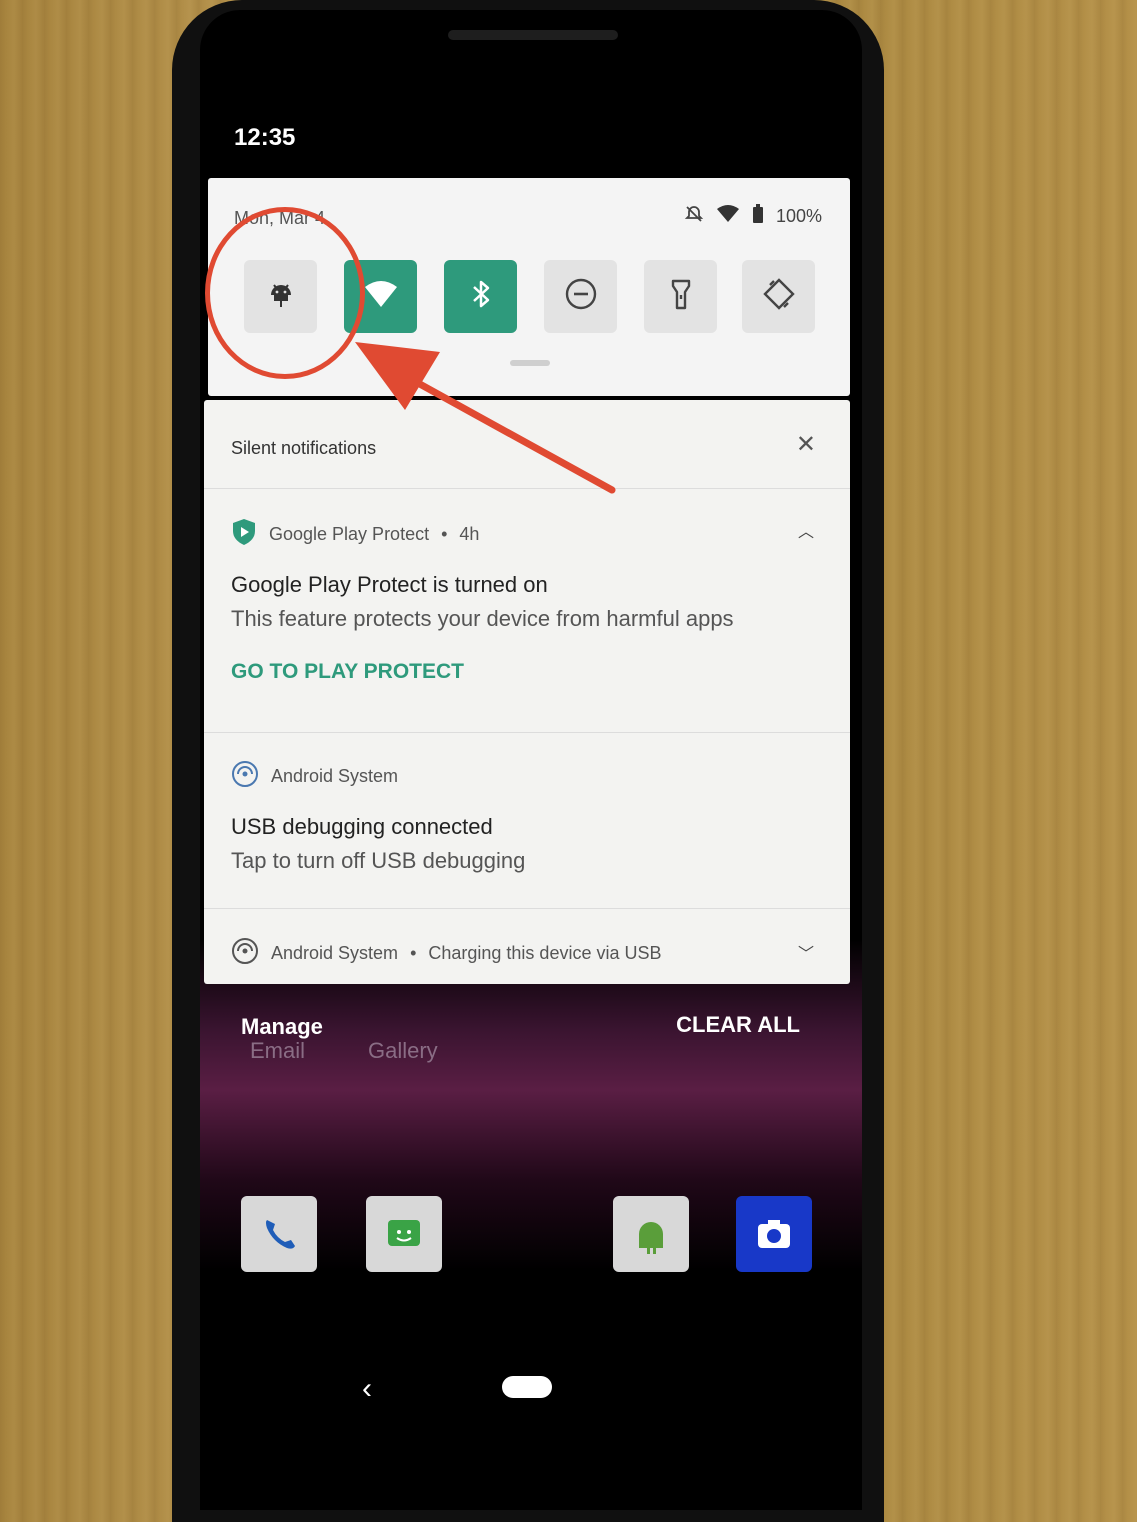 The width and height of the screenshot is (1137, 1522). What do you see at coordinates (282, 1027) in the screenshot?
I see `manage-notifications-button: Manage` at bounding box center [282, 1027].